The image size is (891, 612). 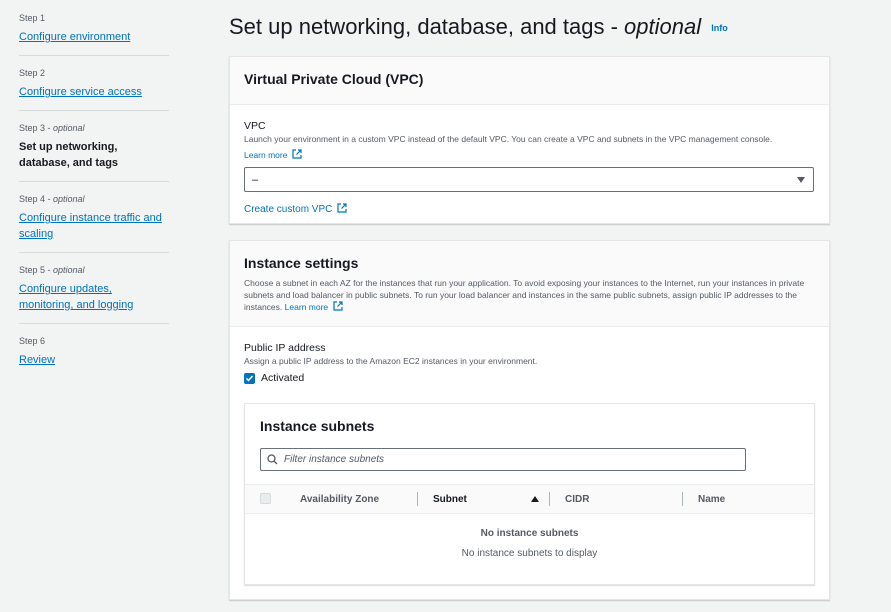 What do you see at coordinates (69, 155) in the screenshot?
I see `step-current-label: Set up networking, database, and tags` at bounding box center [69, 155].